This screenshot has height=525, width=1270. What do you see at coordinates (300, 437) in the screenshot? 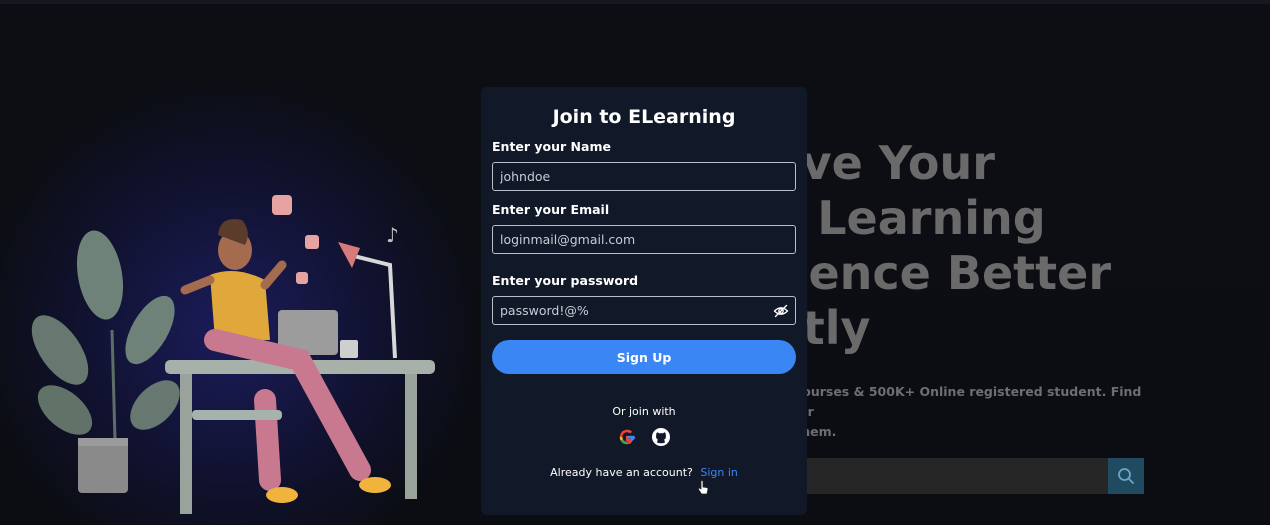
I see `desk-illustration` at bounding box center [300, 437].